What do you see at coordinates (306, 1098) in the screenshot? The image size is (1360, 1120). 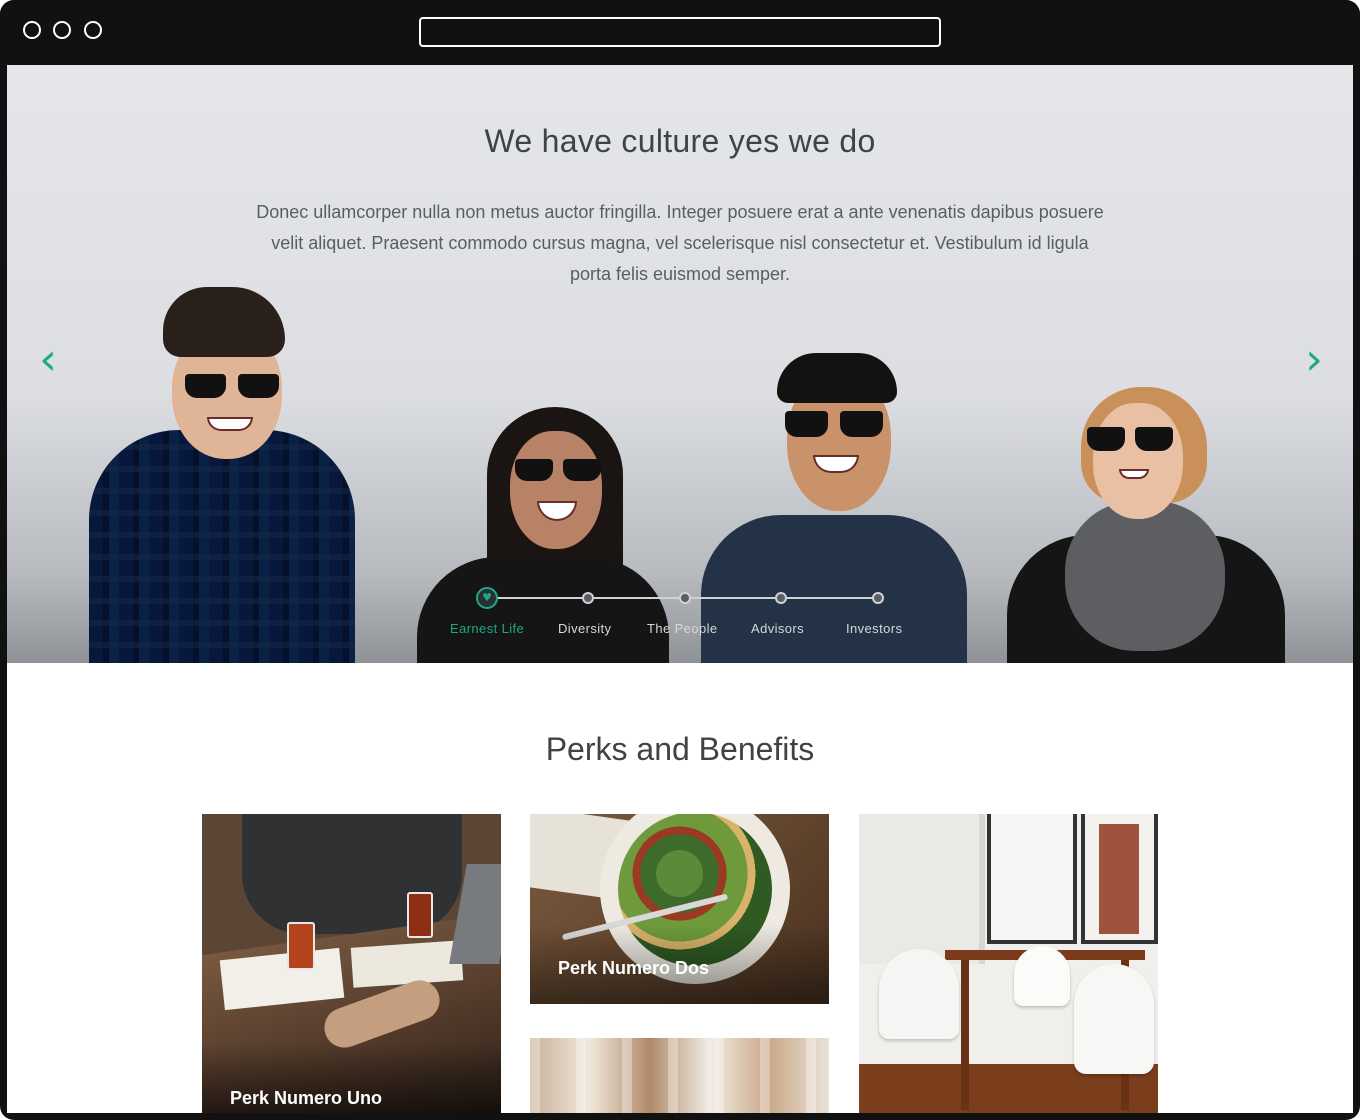 I see `perk-card-1-label: Perk Numero Uno` at bounding box center [306, 1098].